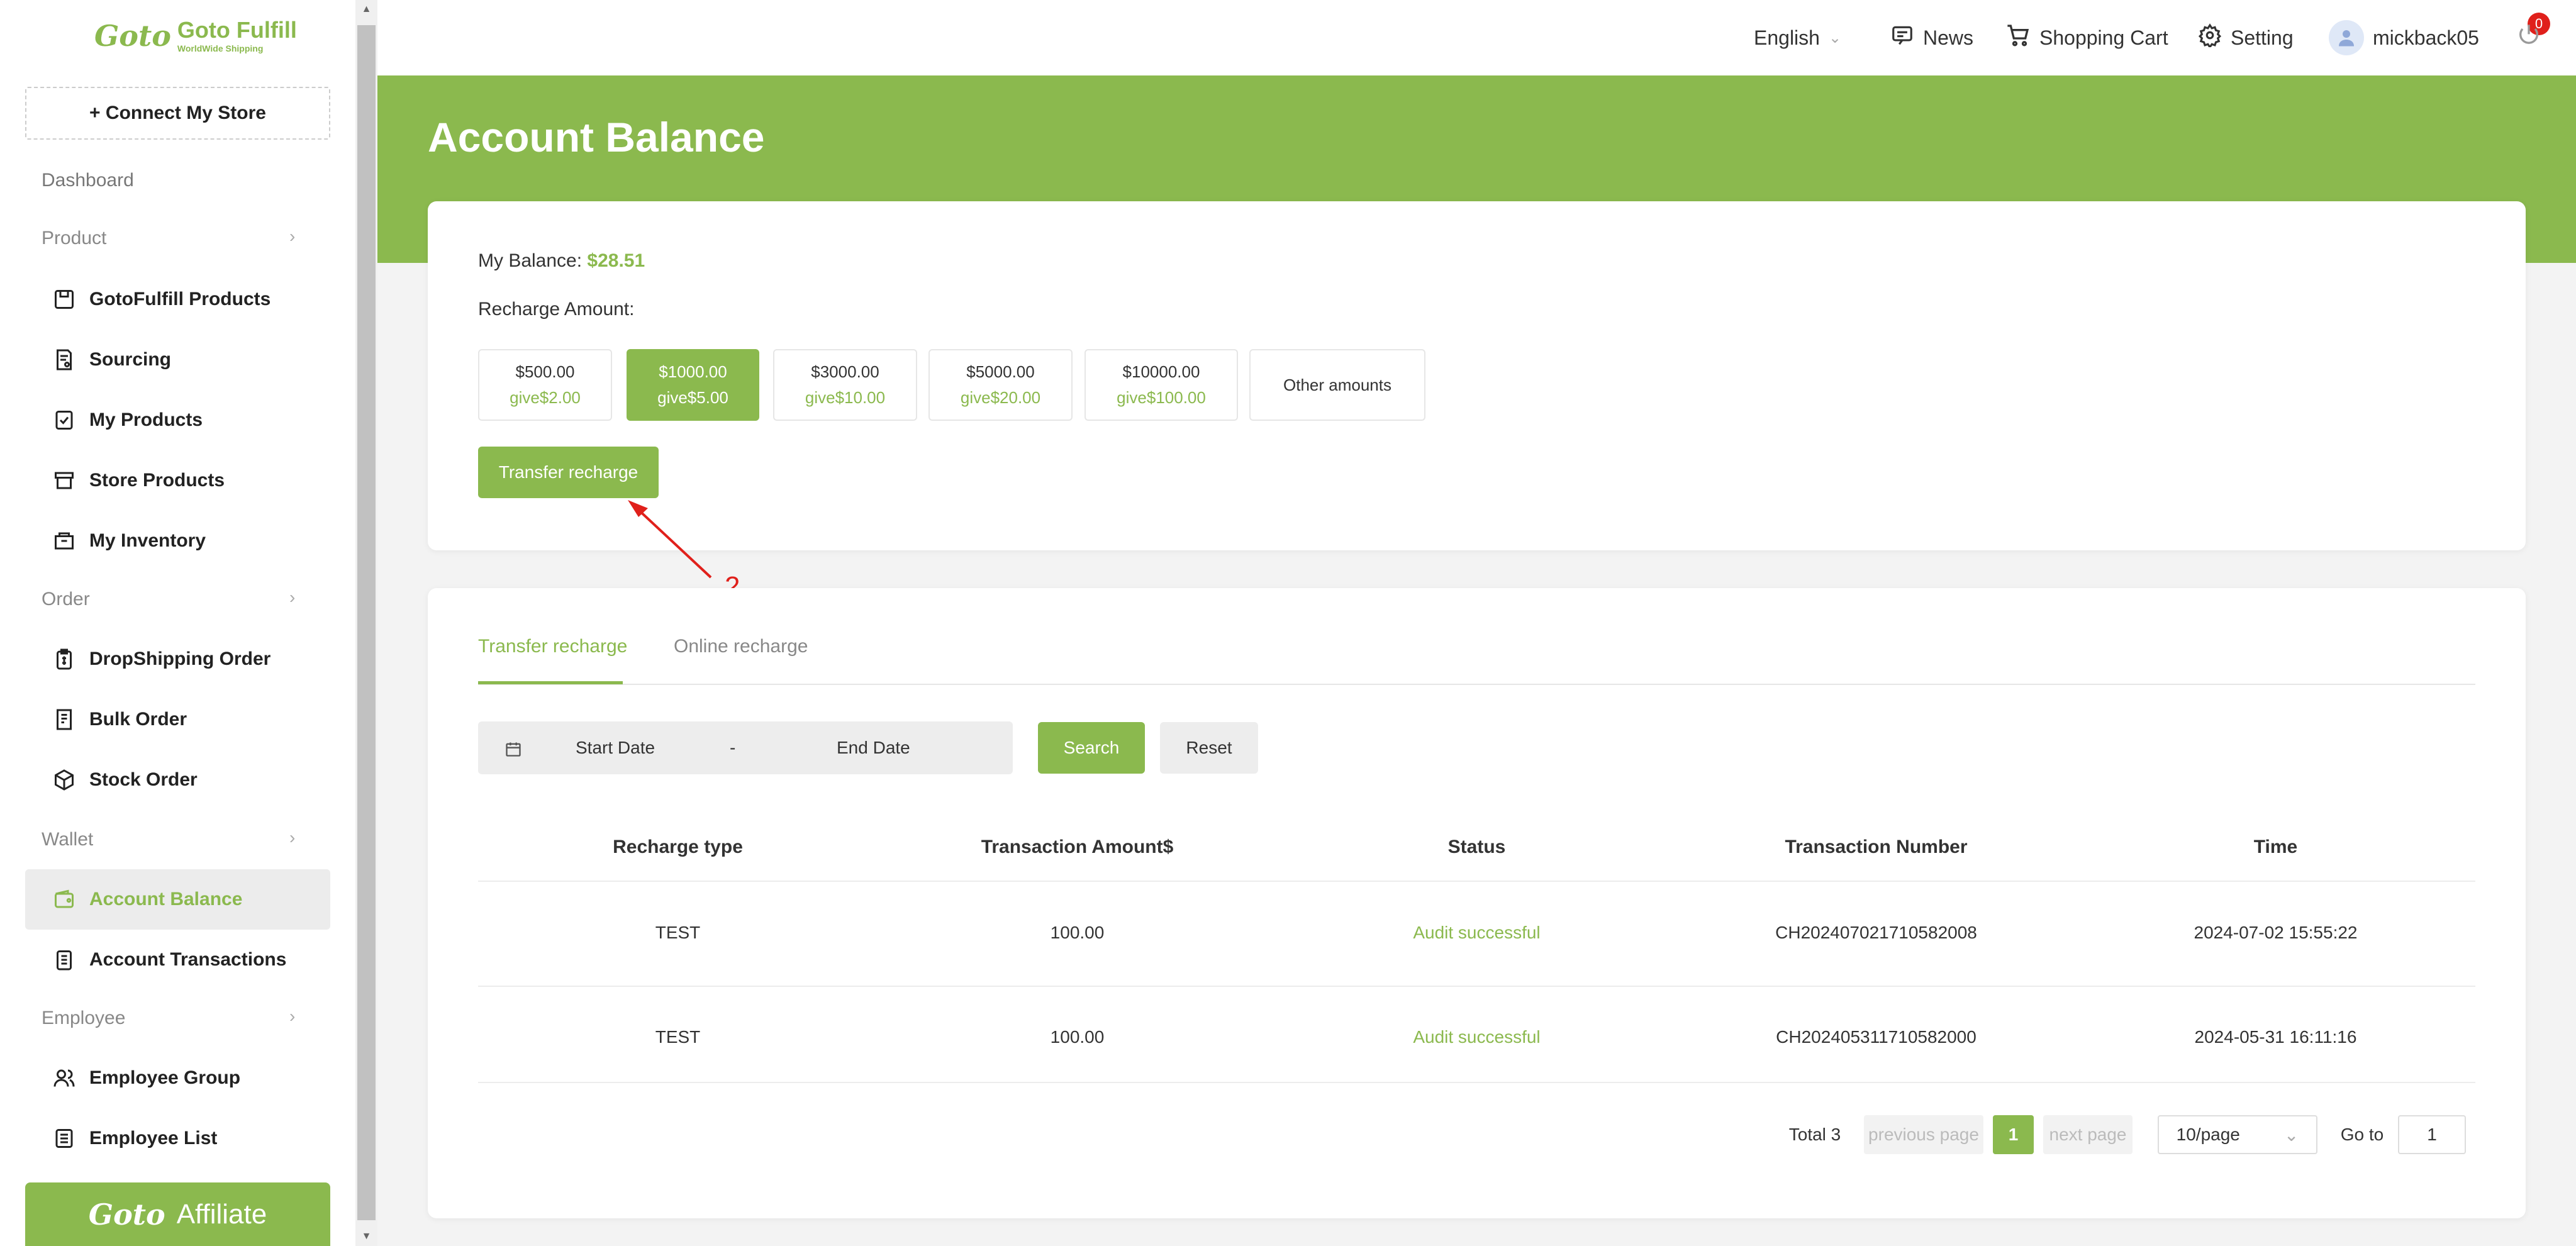  What do you see at coordinates (1923, 1134) in the screenshot?
I see `previous-page-button: previous page` at bounding box center [1923, 1134].